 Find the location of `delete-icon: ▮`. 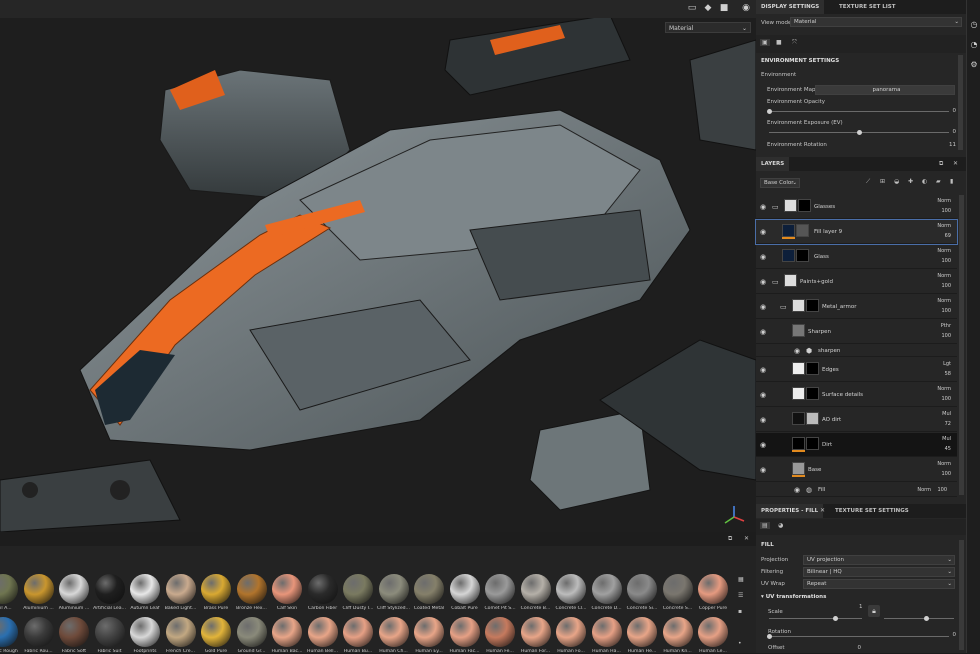

delete-icon: ▮ is located at coordinates (951, 181).